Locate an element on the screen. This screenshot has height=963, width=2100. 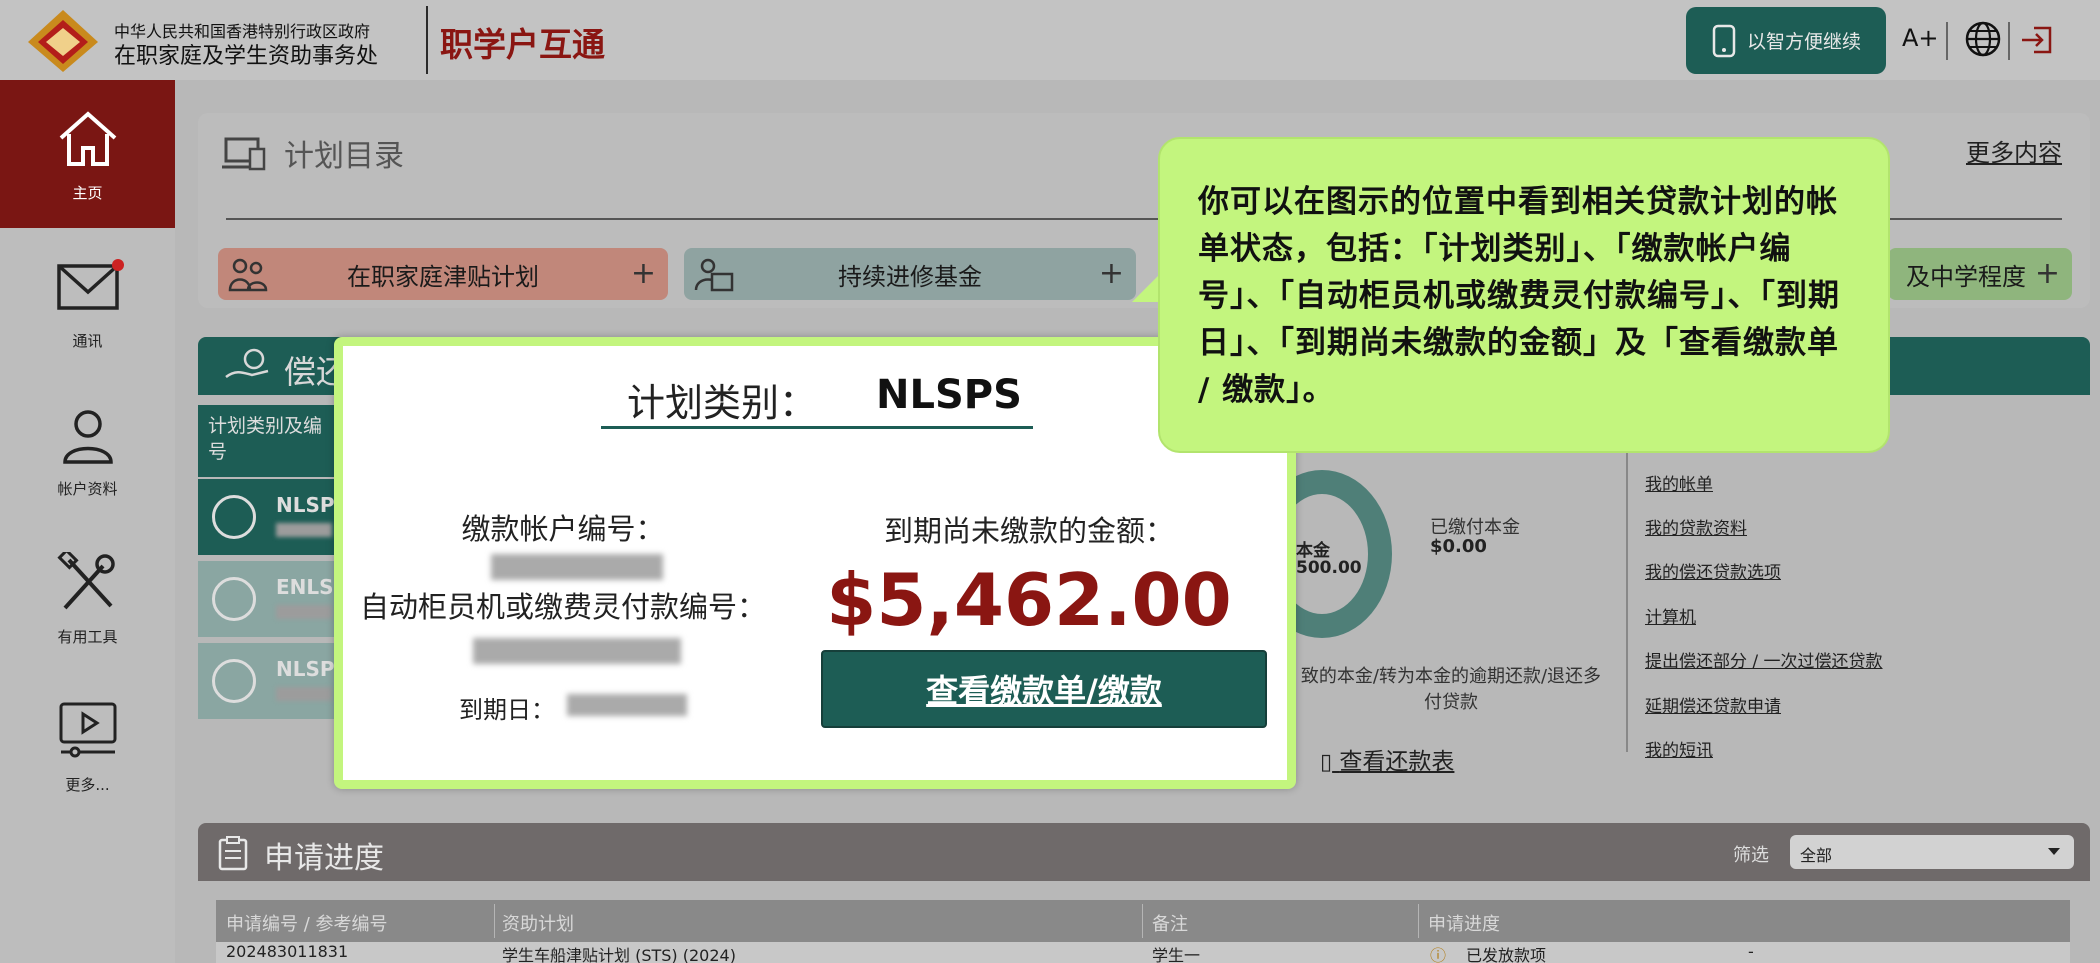
link-my-sms: 我的短讯 is located at coordinates (1679, 748).